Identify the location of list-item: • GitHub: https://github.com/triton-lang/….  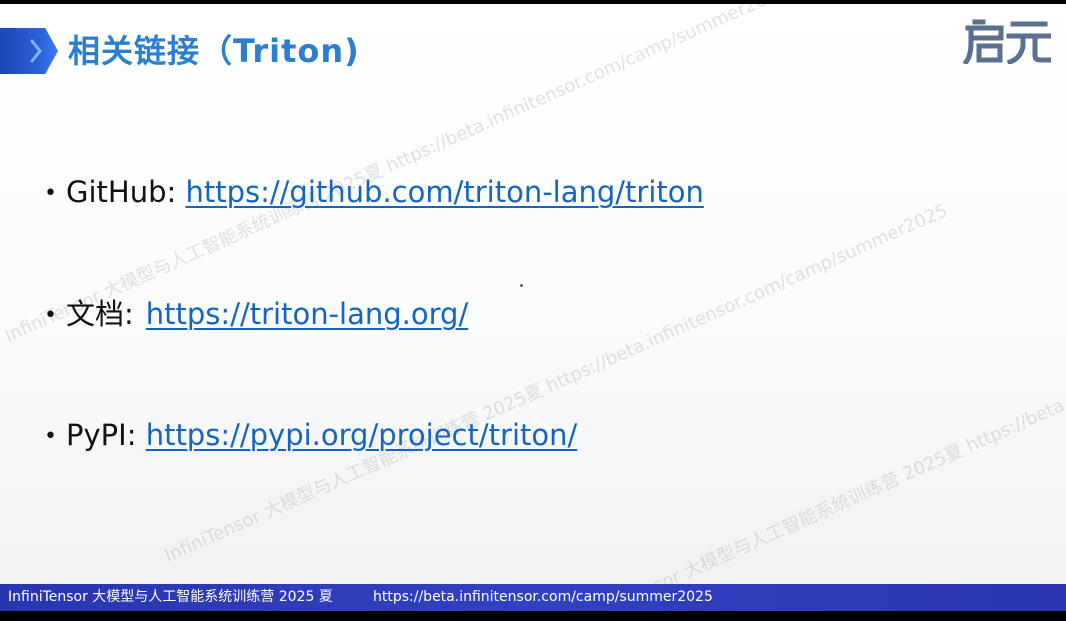
(374, 193).